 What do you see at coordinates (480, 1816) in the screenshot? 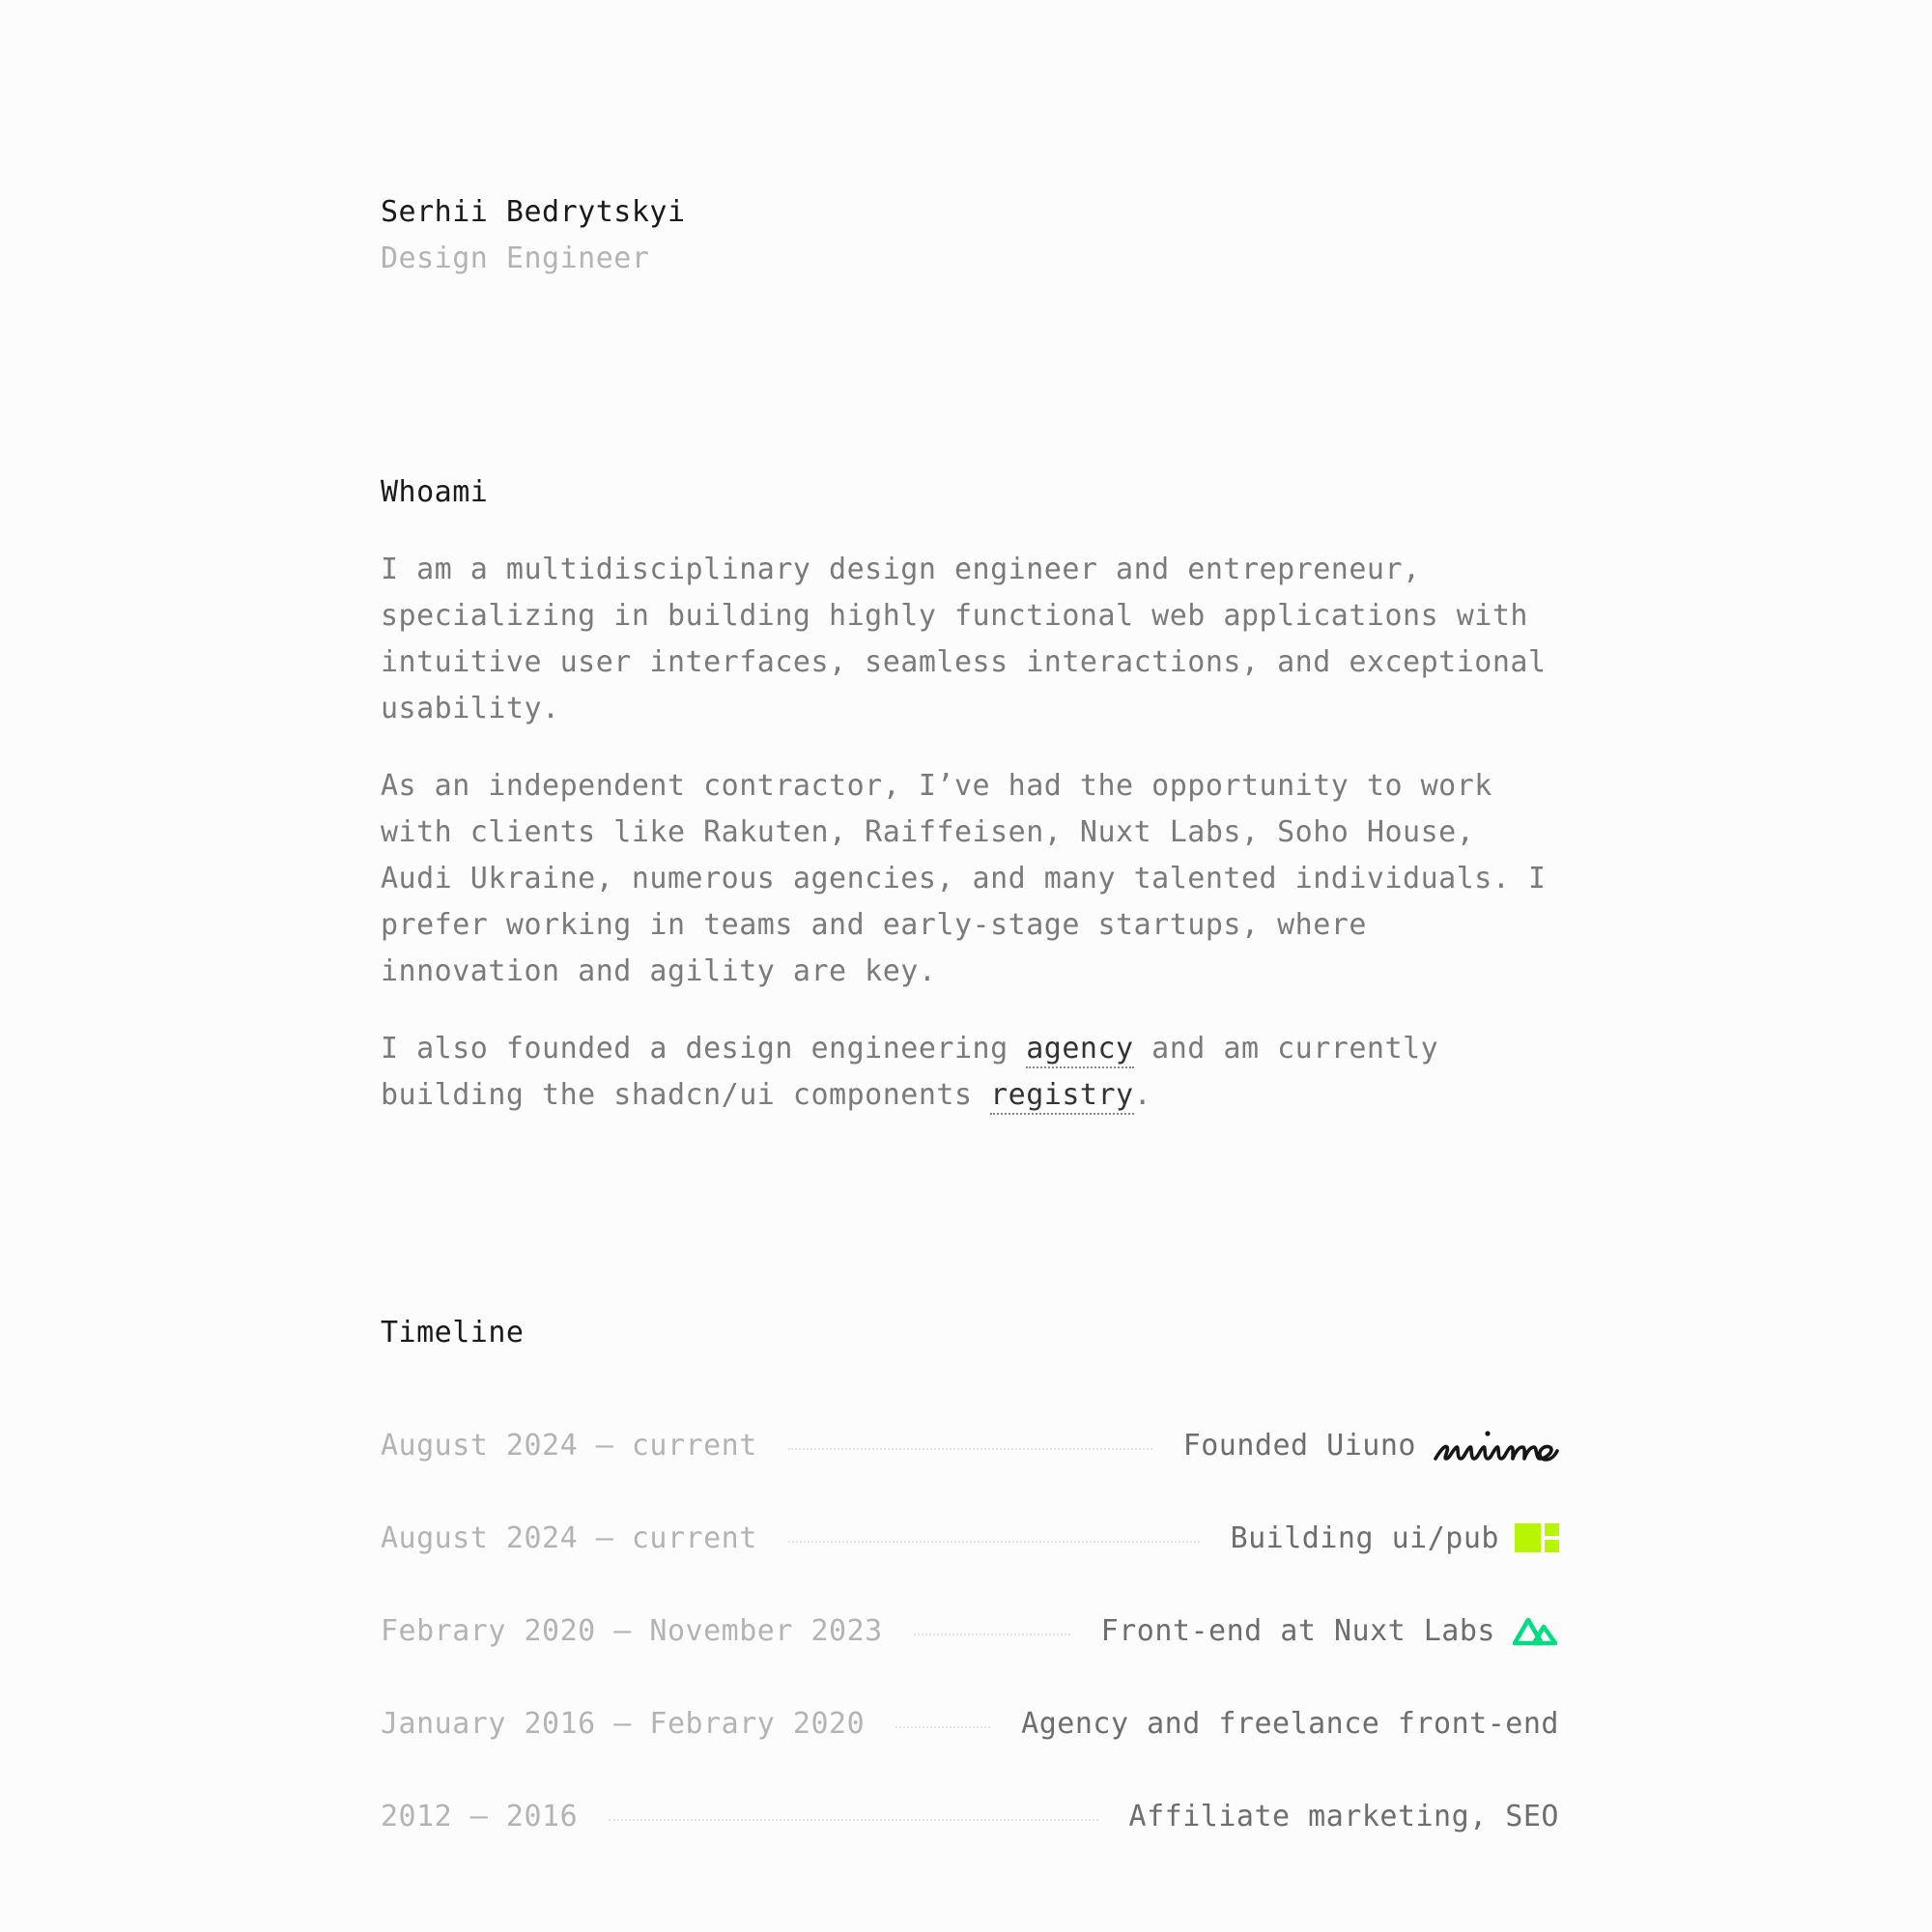
I see `timeline-date: 2012 – 2016` at bounding box center [480, 1816].